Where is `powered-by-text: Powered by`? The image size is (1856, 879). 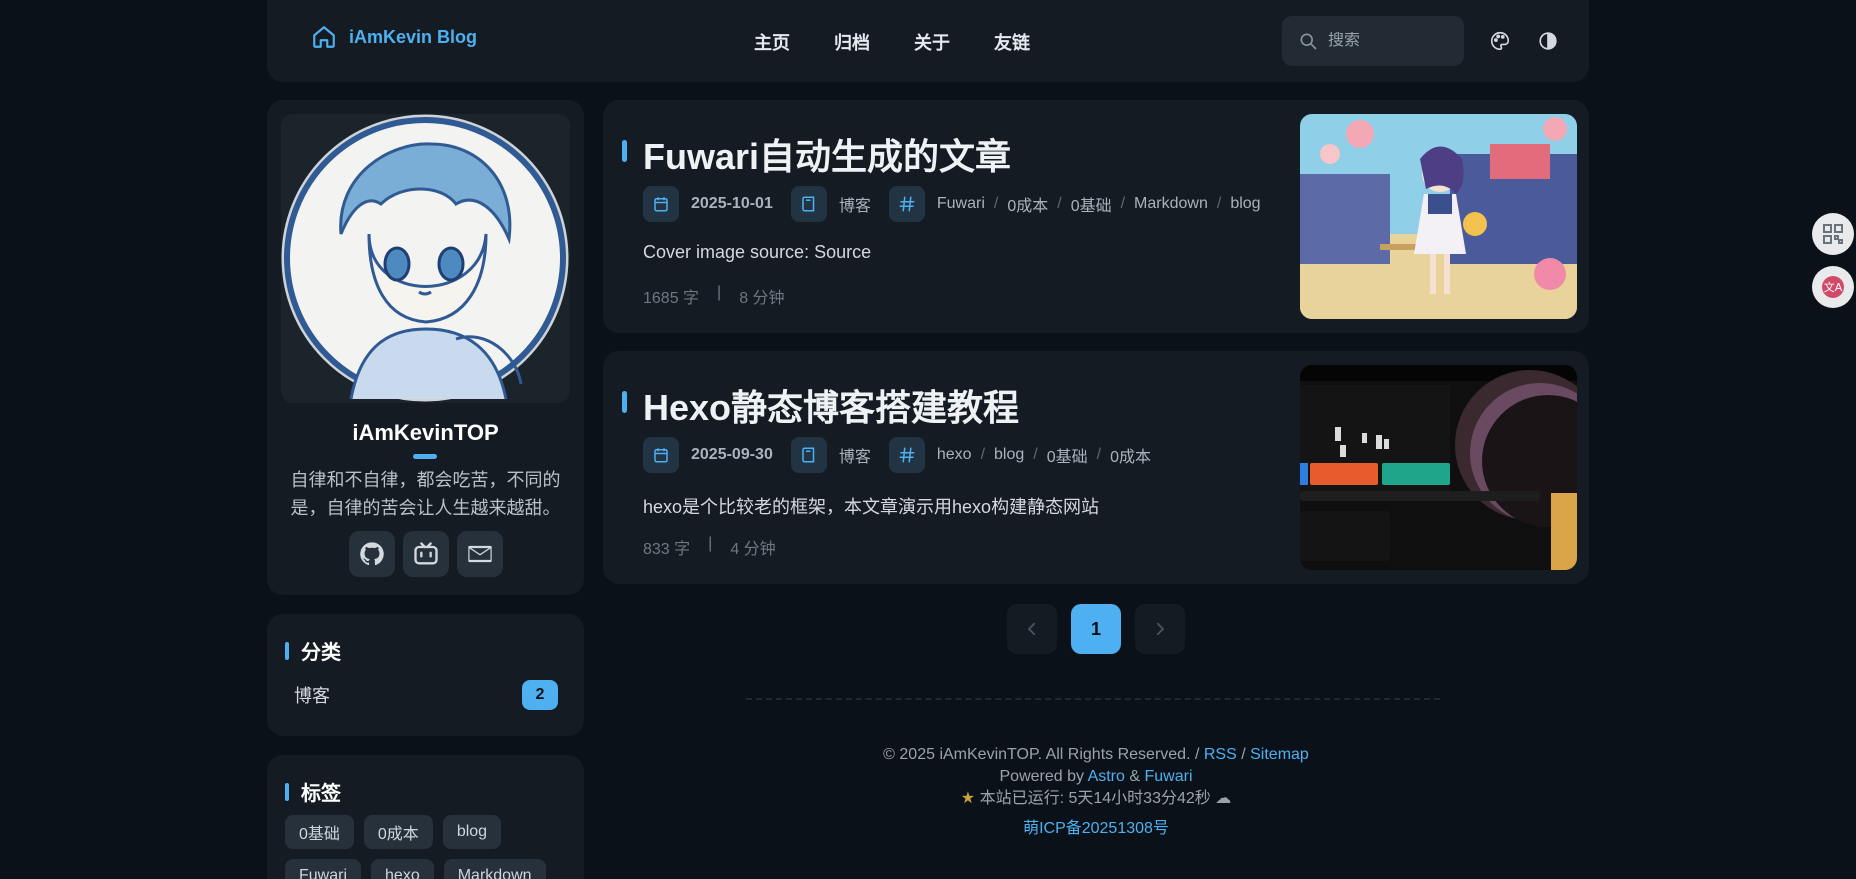 powered-by-text: Powered by is located at coordinates (1042, 776).